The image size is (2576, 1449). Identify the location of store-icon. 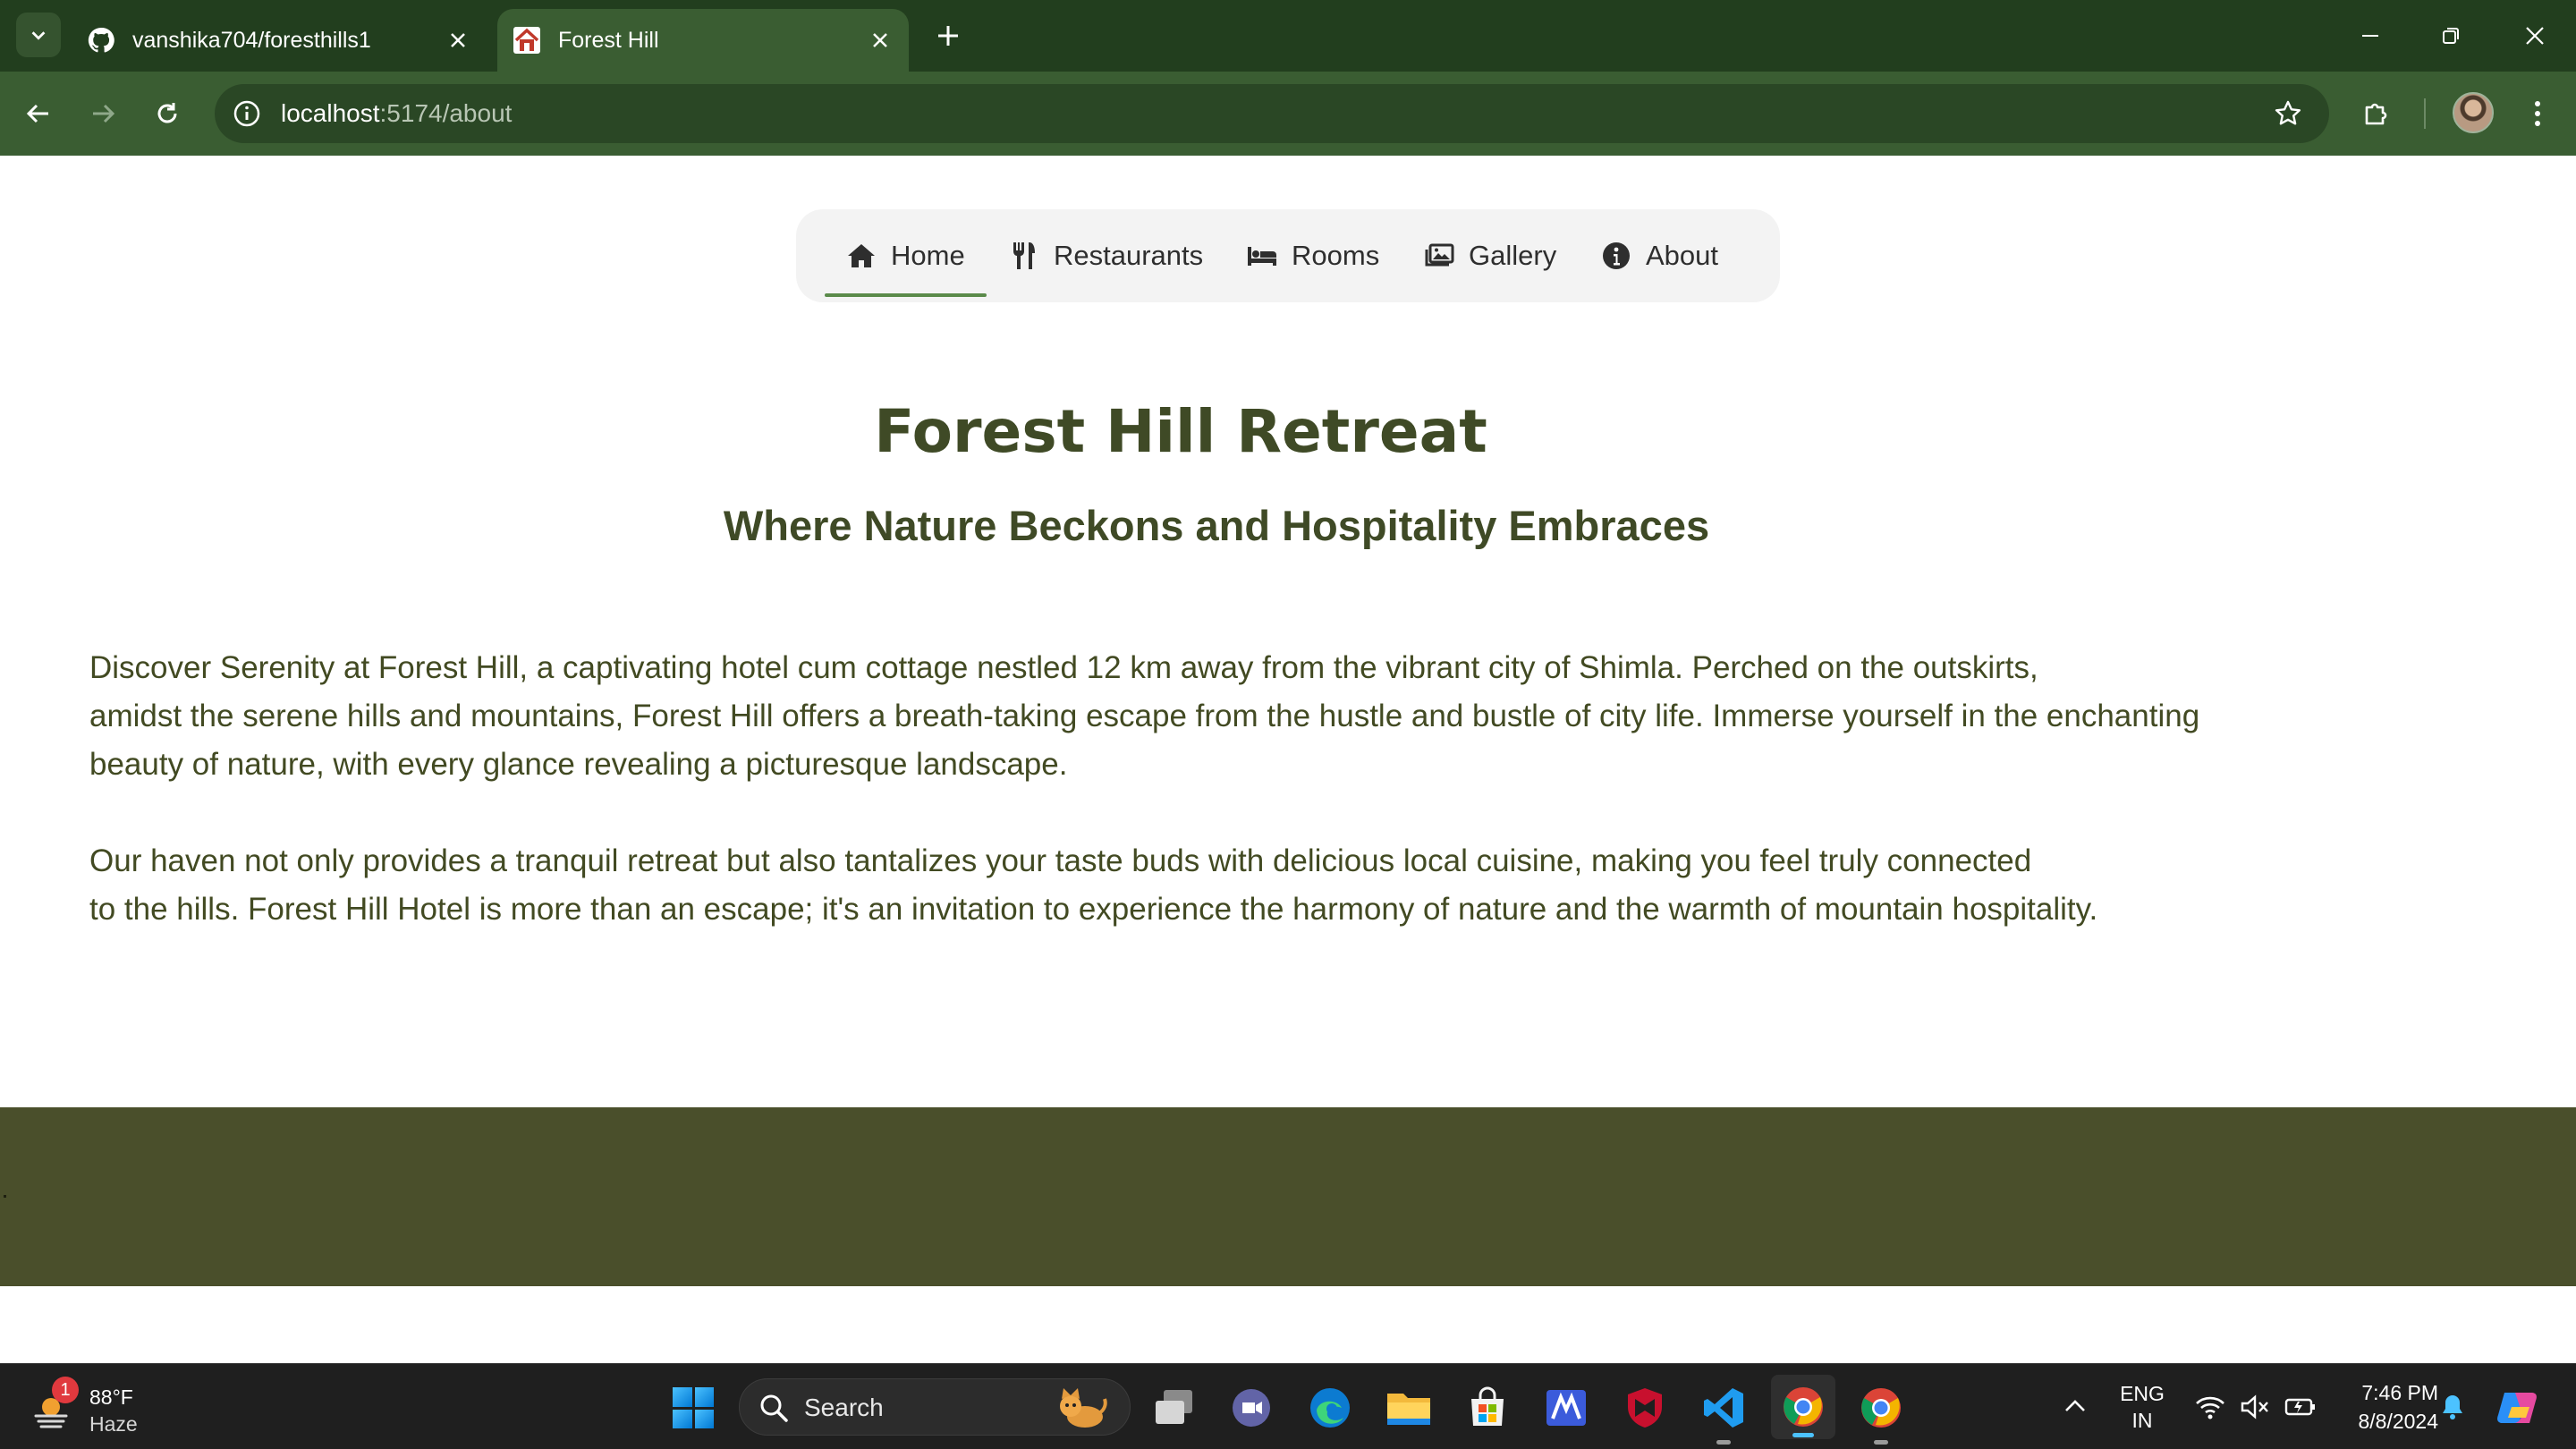
(1487, 1406).